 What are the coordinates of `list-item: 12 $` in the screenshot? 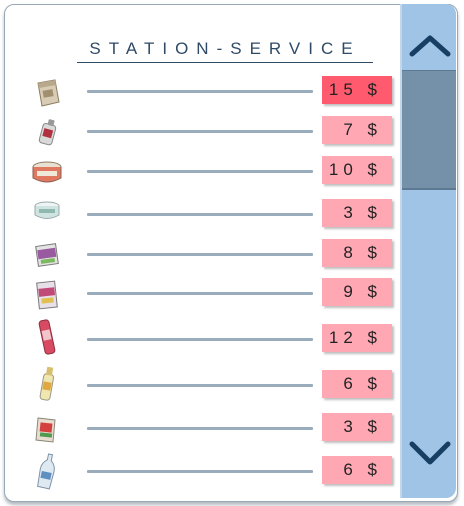 It's located at (214, 337).